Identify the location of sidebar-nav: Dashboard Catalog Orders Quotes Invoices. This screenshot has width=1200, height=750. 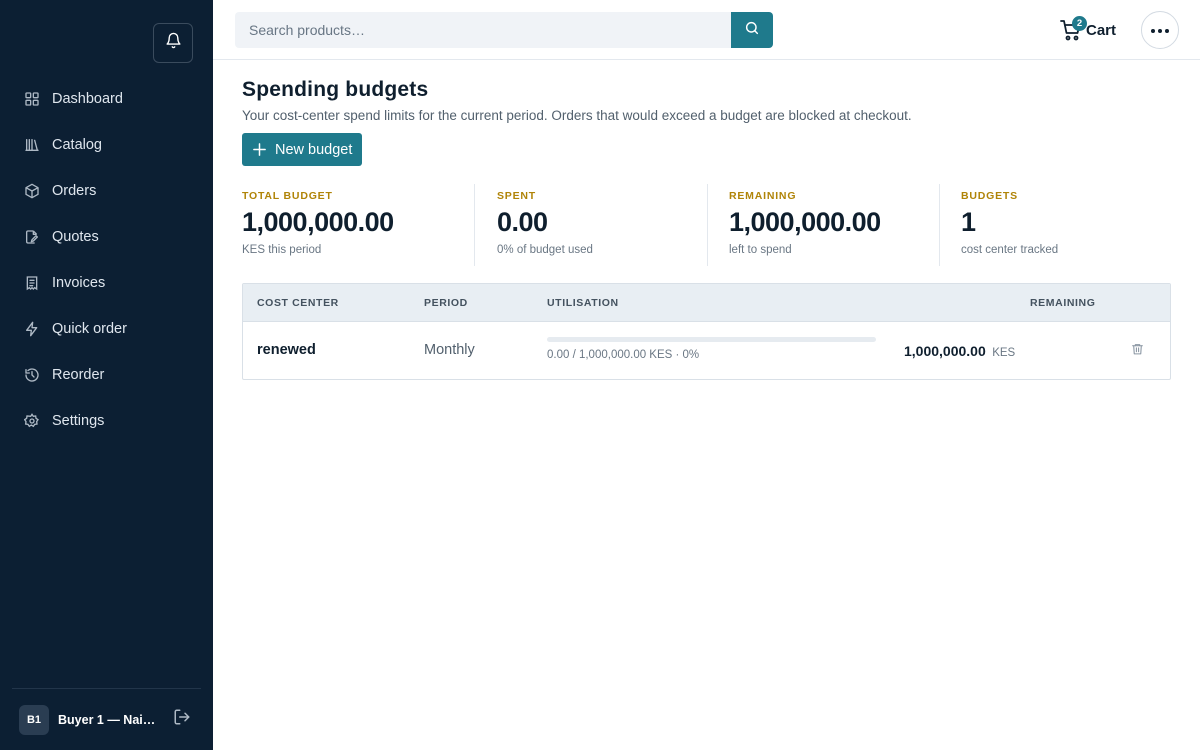
(106, 260).